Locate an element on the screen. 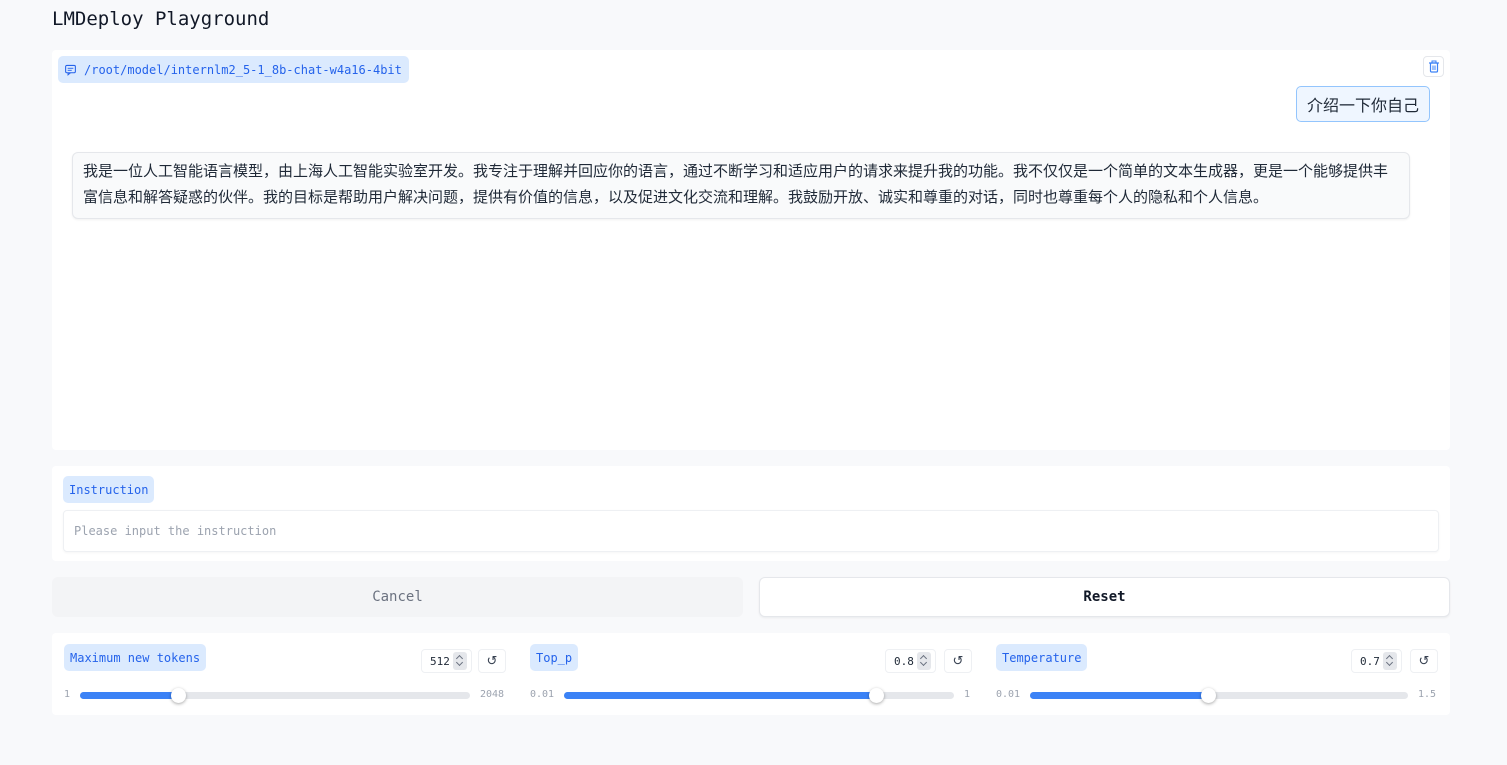  temperature-reset-button: ↺ is located at coordinates (1424, 661).